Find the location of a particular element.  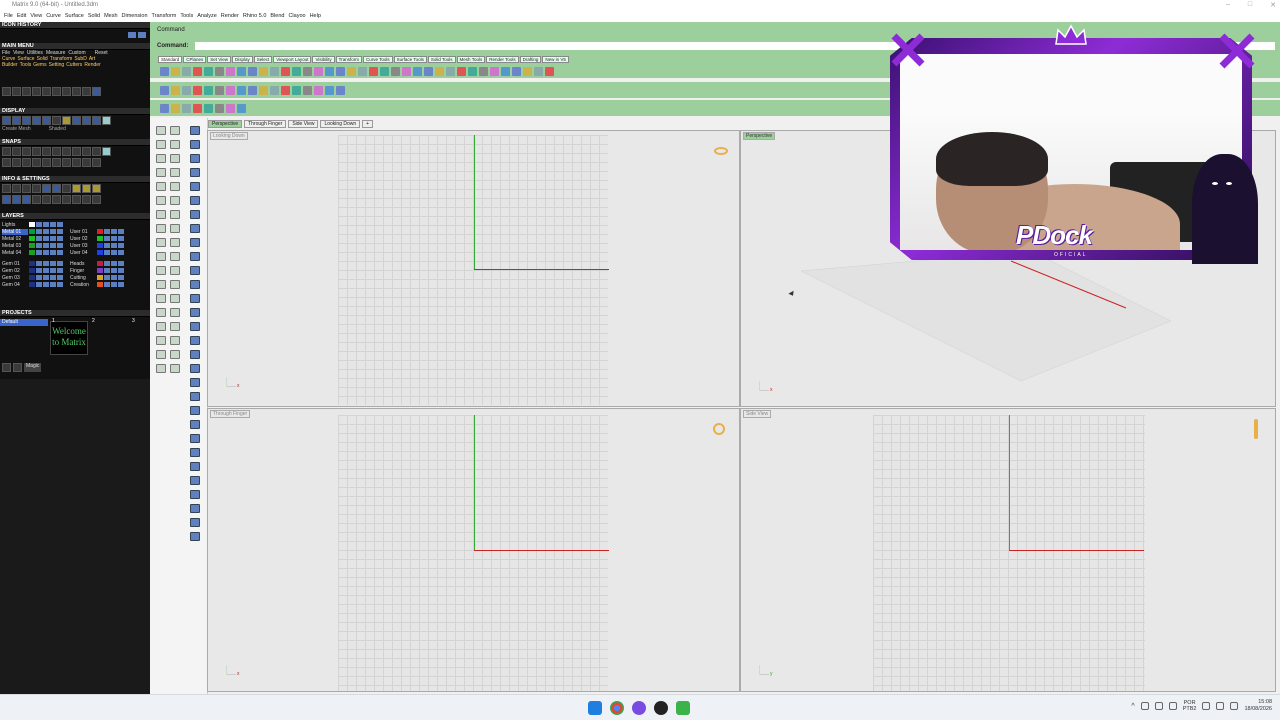

move-icon is located at coordinates (26, 91).